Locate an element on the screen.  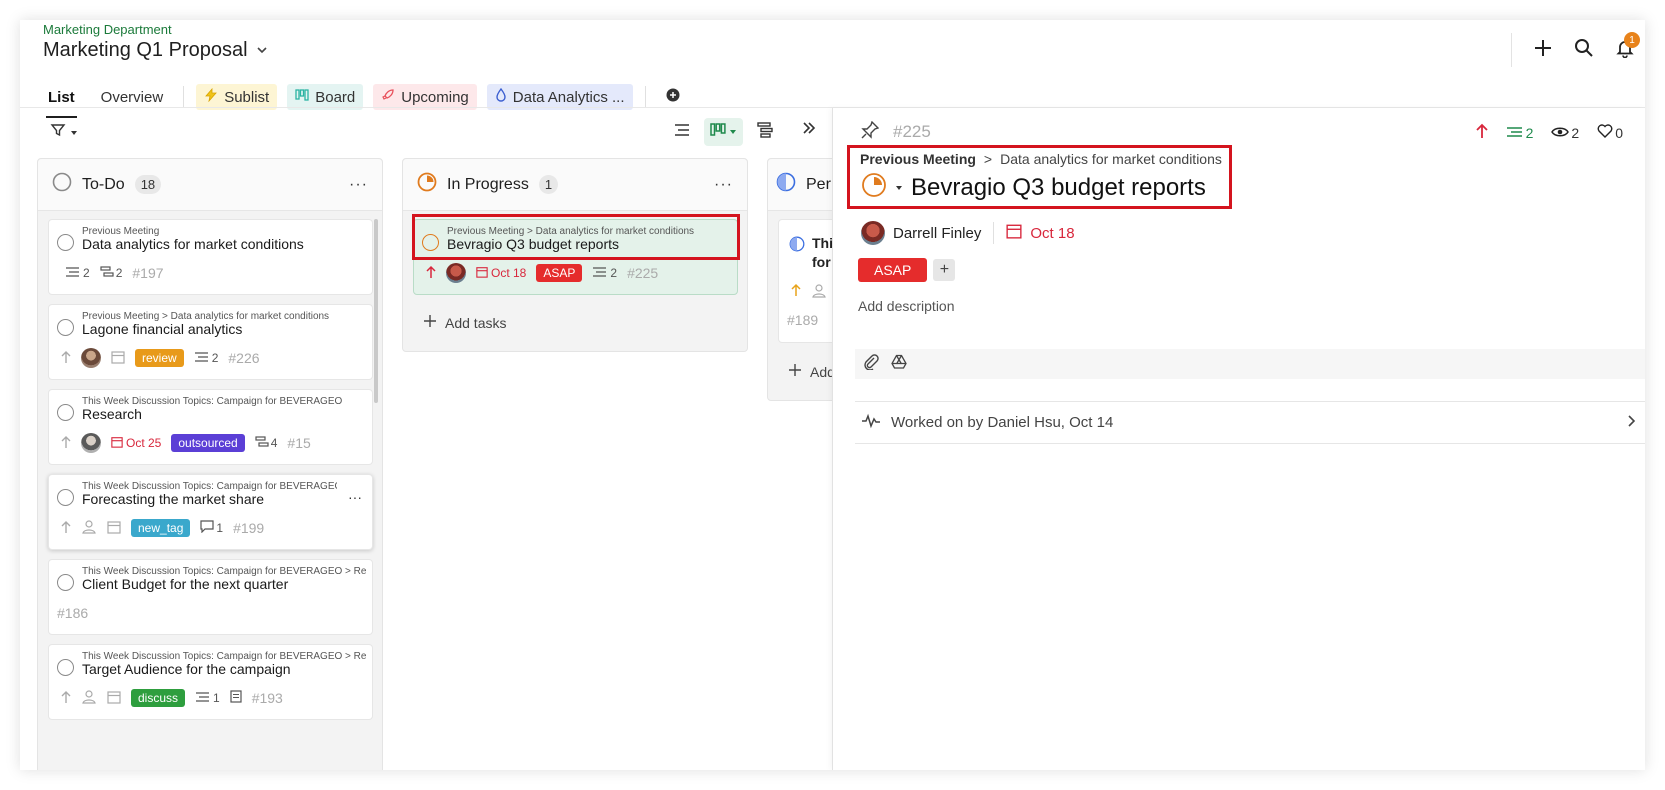
drive-icon is located at coordinates (899, 364).